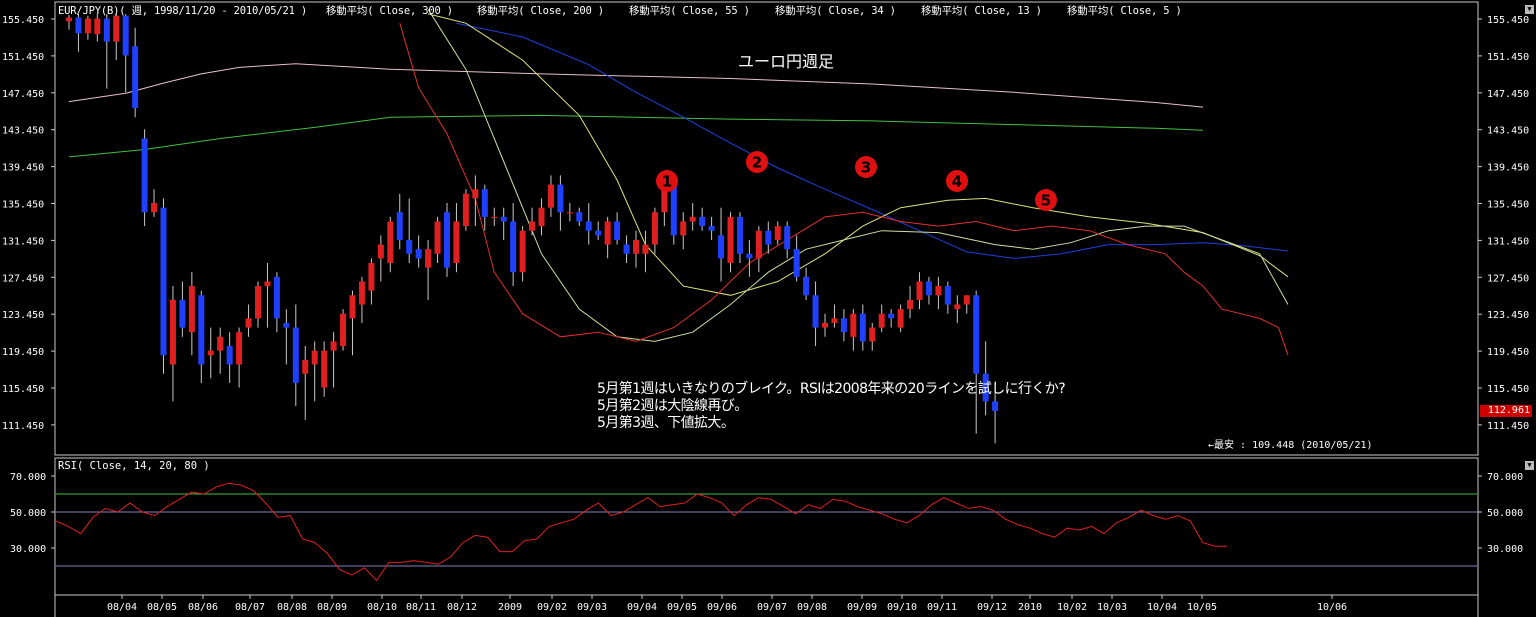  I want to click on price-tick-label-left: 111.450, so click(23, 426).